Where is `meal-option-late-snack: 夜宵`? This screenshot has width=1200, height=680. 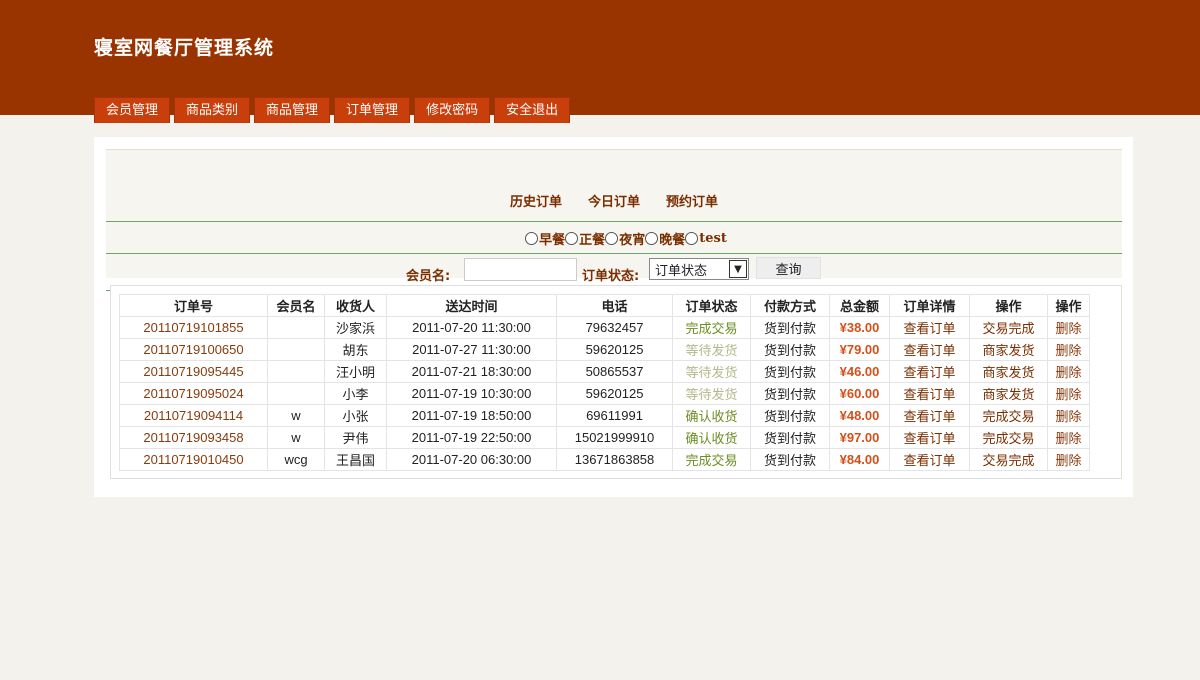
meal-option-late-snack: 夜宵 is located at coordinates (625, 238).